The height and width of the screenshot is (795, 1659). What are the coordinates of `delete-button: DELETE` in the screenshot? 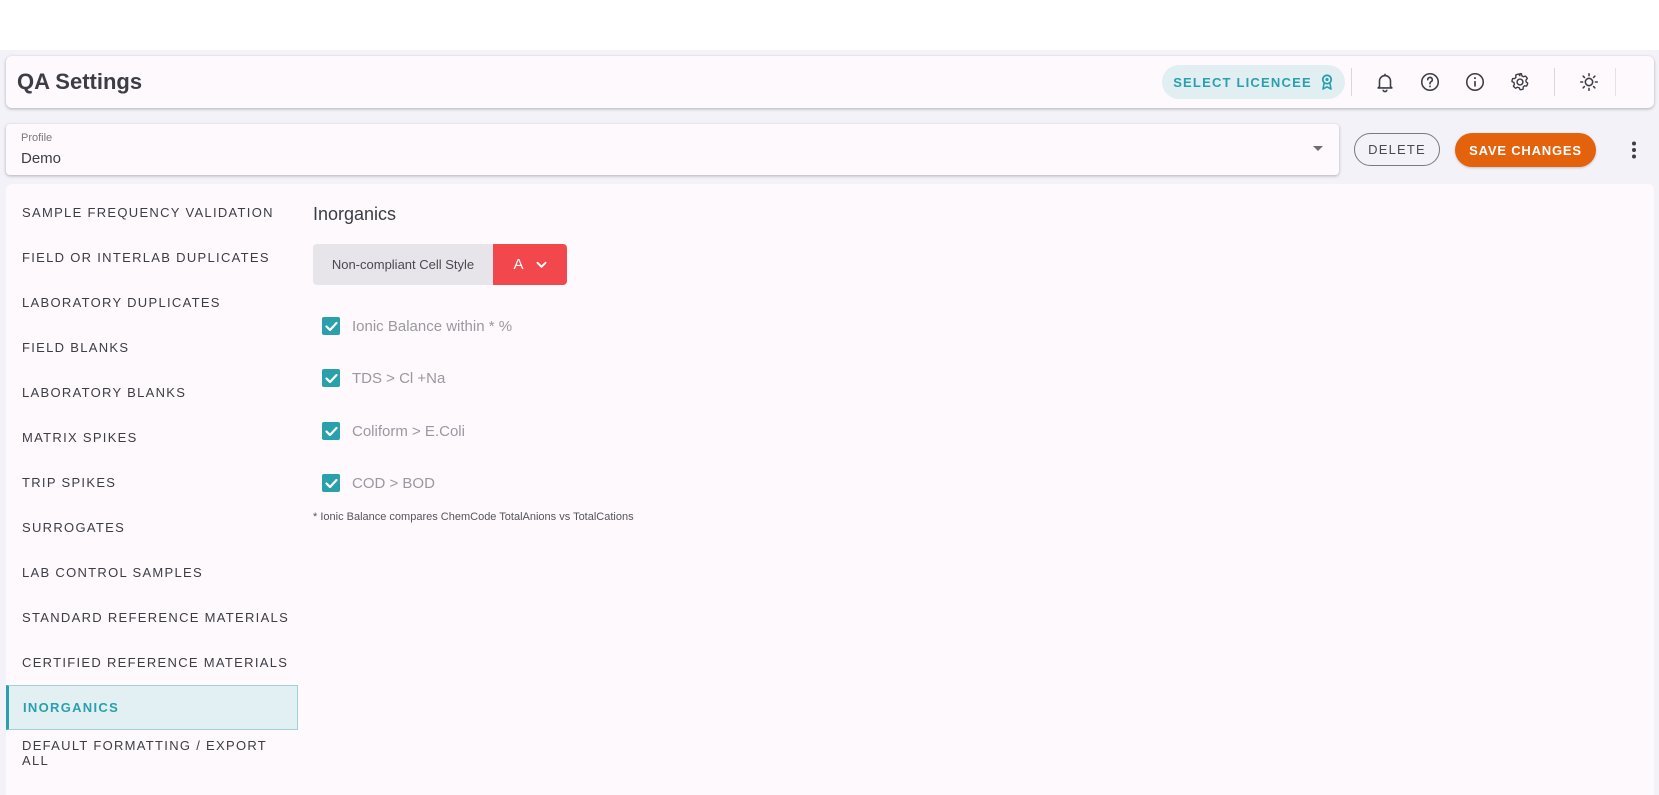 It's located at (1397, 149).